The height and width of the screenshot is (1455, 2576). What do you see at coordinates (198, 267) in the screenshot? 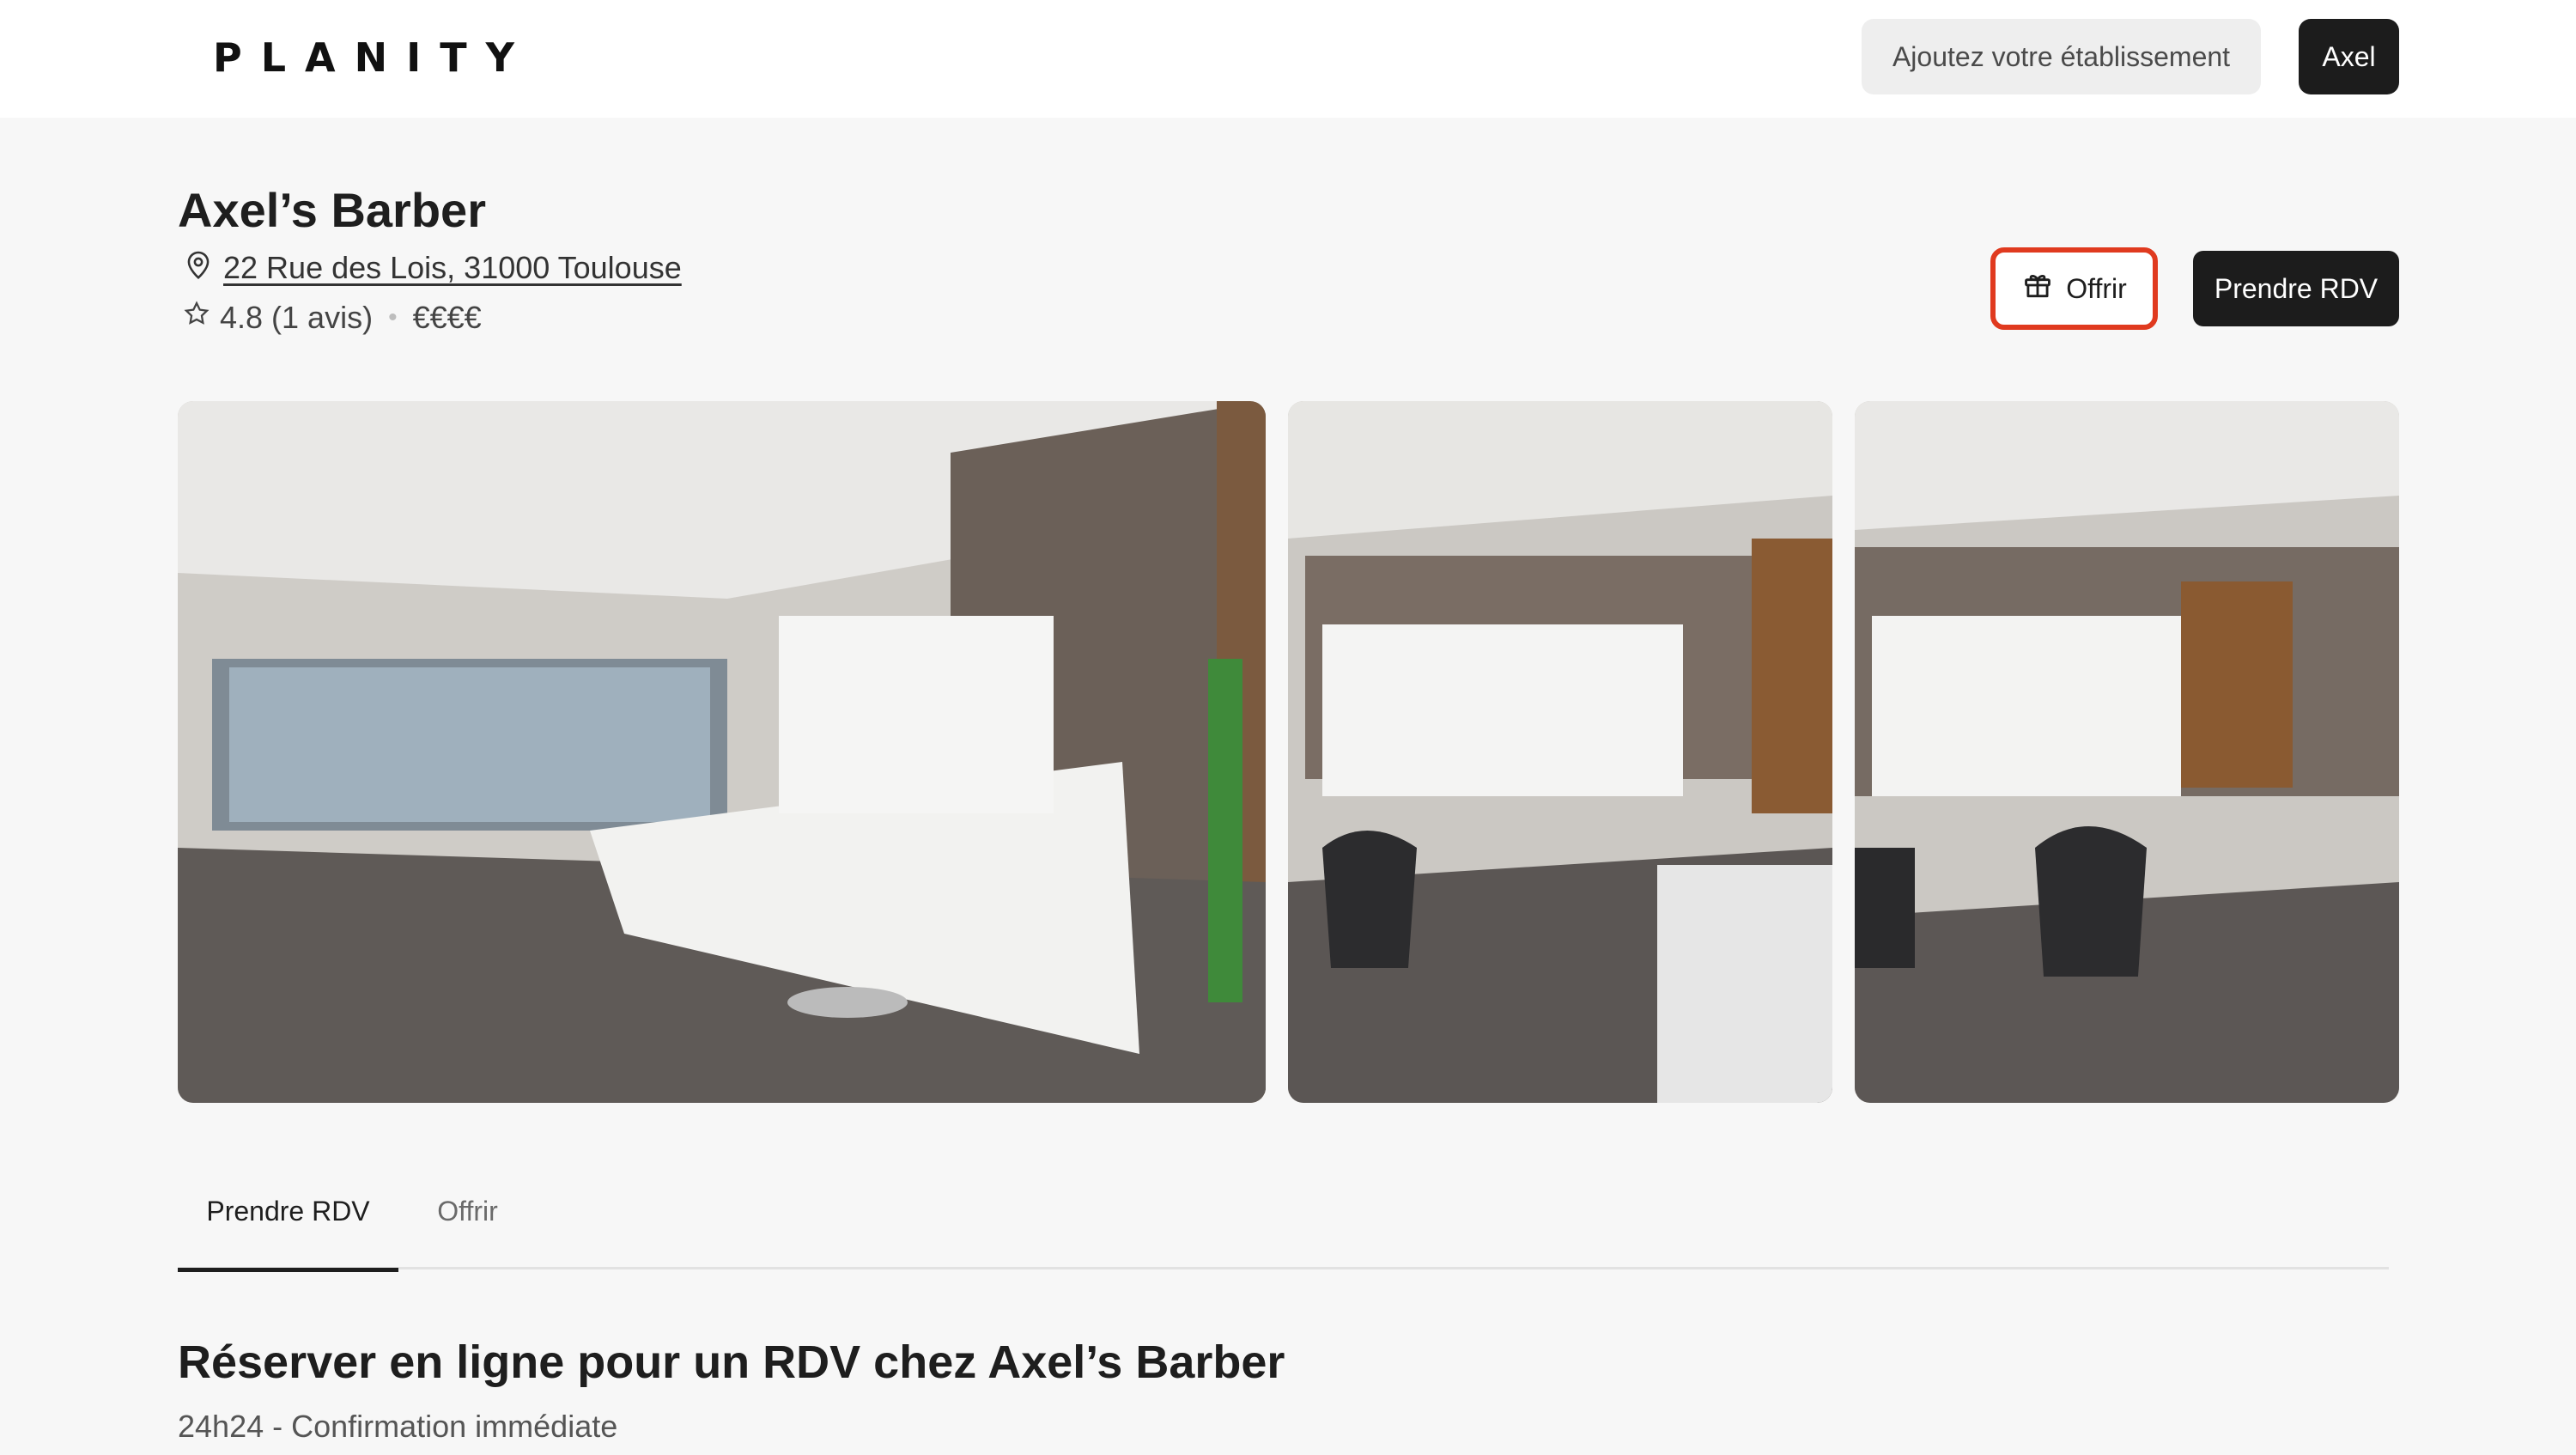
I see `map-pin-icon` at bounding box center [198, 267].